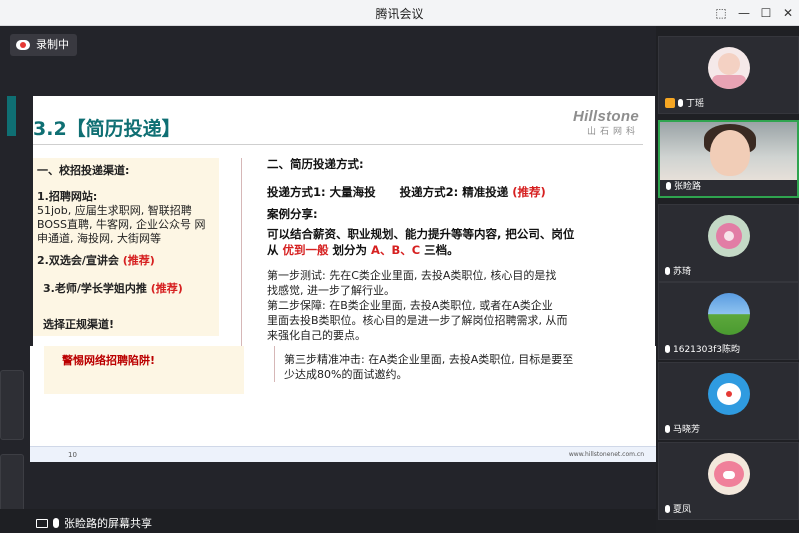 This screenshot has height=533, width=799. What do you see at coordinates (305, 250) in the screenshot?
I see `case-line-2-red1: 优到一般` at bounding box center [305, 250].